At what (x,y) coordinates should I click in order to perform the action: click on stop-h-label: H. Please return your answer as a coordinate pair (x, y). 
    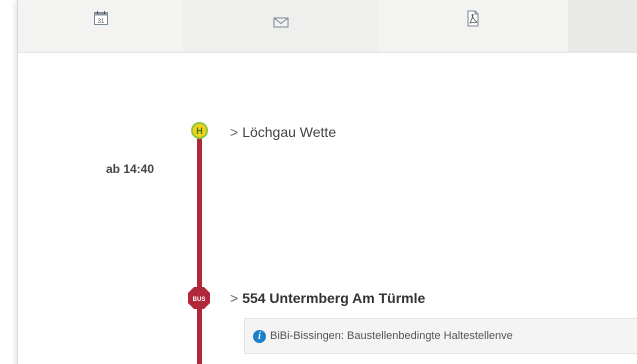
    Looking at the image, I should click on (199, 131).